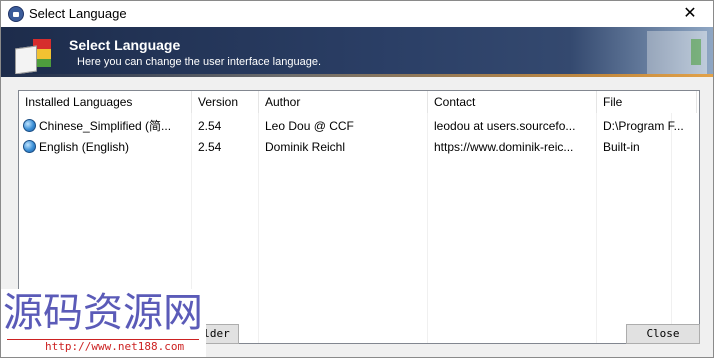  Describe the element at coordinates (305, 147) in the screenshot. I see `language-author: Dominik Reichl` at that location.